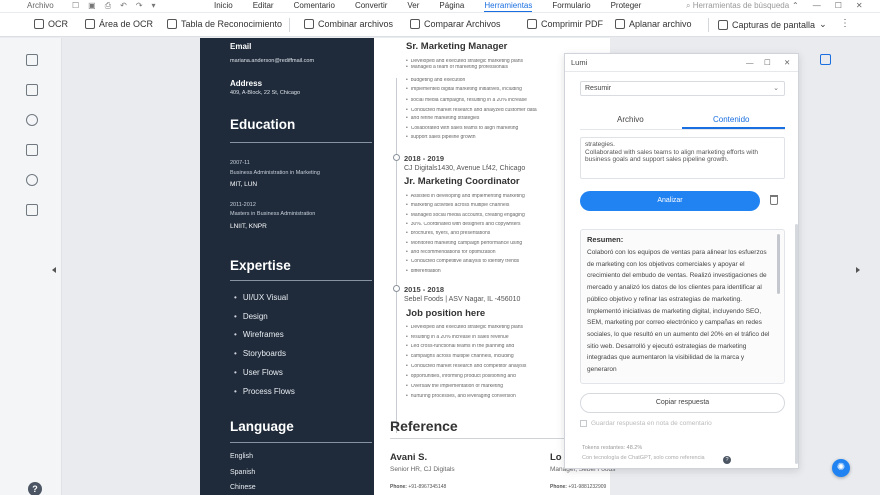  What do you see at coordinates (626, 6) in the screenshot?
I see `menu-proteger: Proteger` at bounding box center [626, 6].